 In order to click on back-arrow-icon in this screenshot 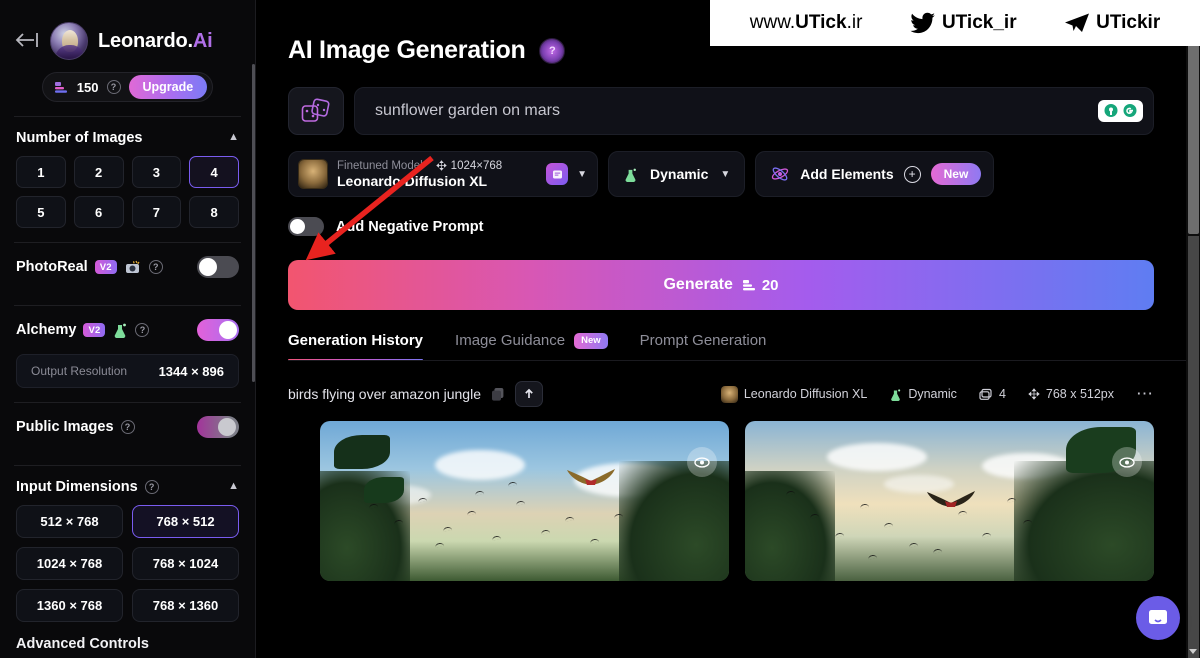, I will do `click(27, 41)`.